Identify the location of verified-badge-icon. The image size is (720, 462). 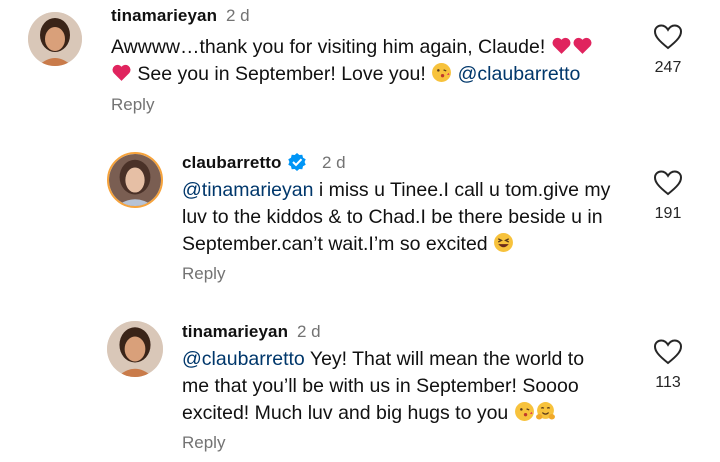
(297, 162).